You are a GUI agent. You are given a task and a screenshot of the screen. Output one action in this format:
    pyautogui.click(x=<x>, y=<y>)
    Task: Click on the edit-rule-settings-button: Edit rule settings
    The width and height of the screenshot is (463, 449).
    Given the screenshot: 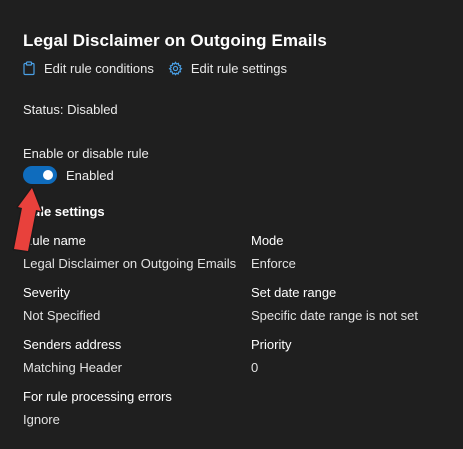 What is the action you would take?
    pyautogui.click(x=227, y=68)
    